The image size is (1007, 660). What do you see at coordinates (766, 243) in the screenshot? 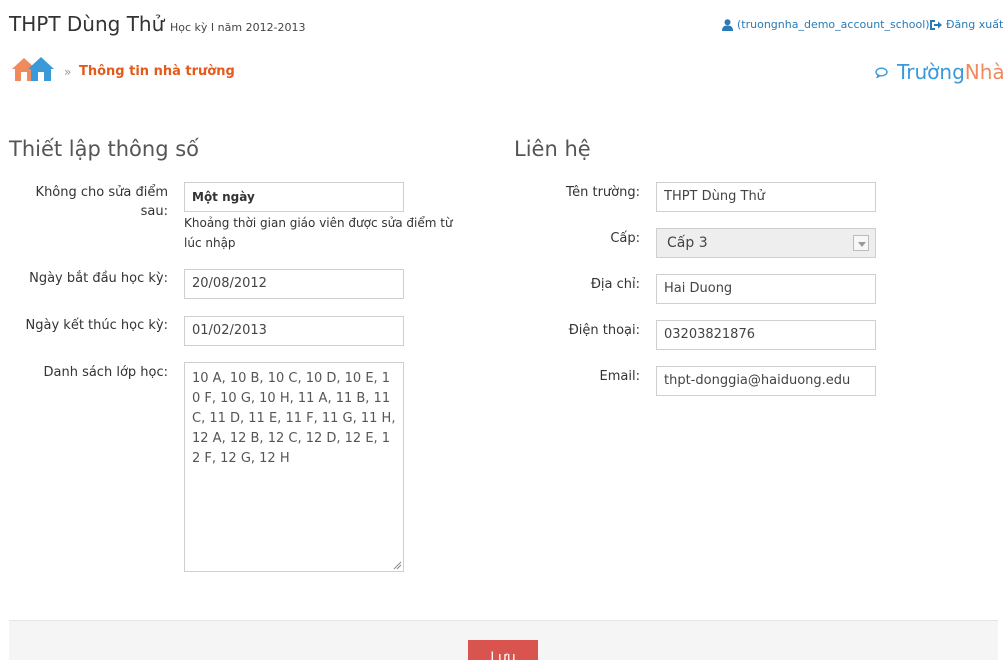
I see `level-select: Cấp 3` at bounding box center [766, 243].